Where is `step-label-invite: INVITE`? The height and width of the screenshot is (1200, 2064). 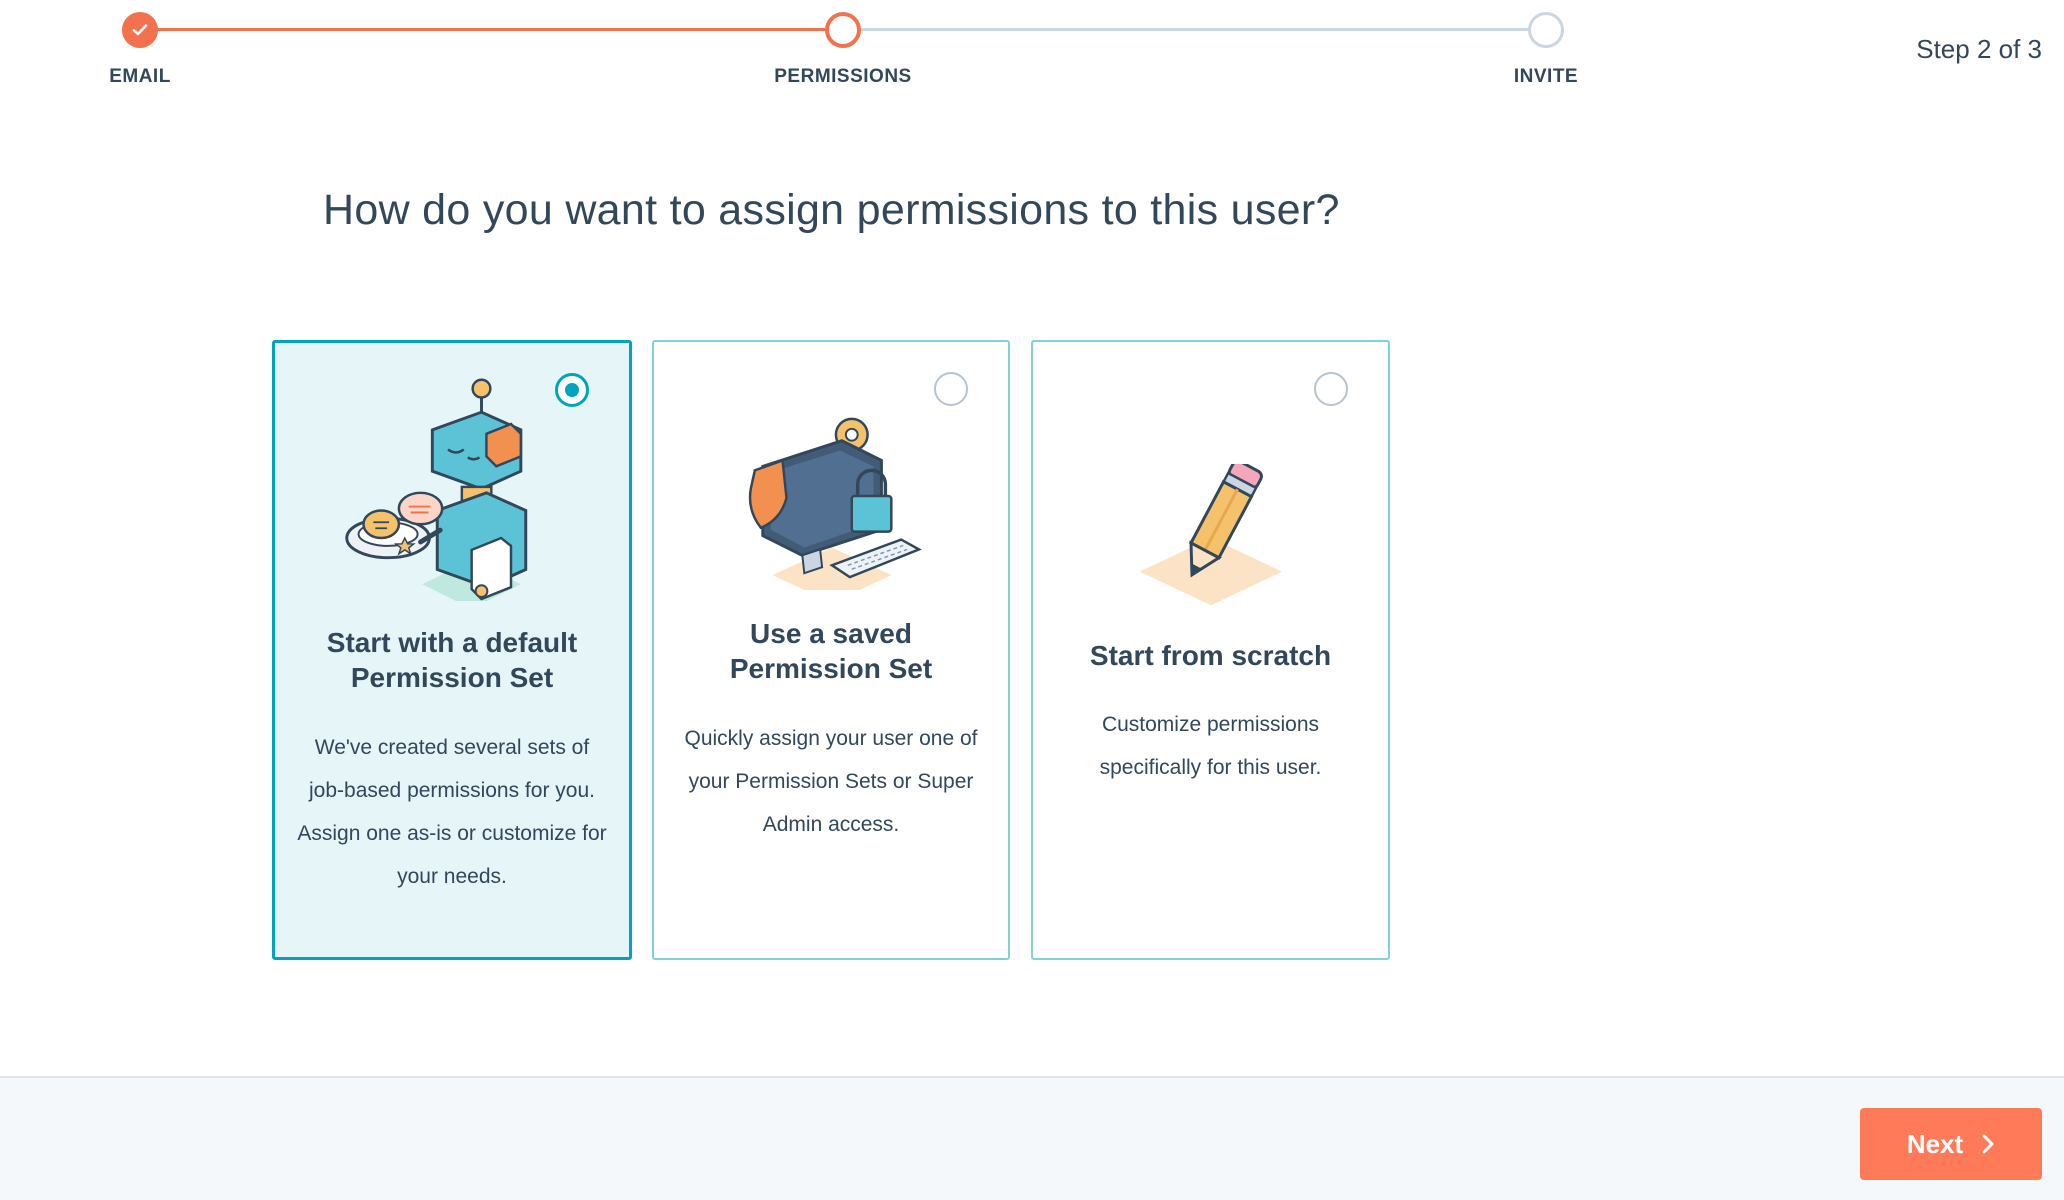 step-label-invite: INVITE is located at coordinates (1546, 76).